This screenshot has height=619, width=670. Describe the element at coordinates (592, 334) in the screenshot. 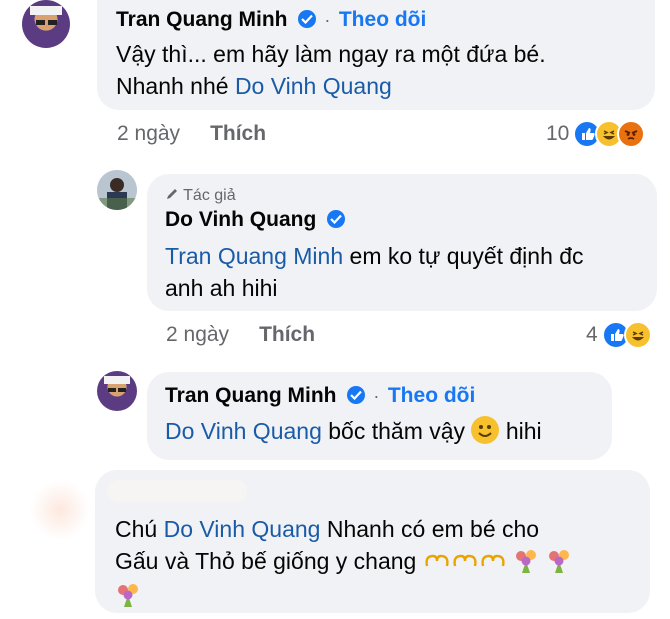

I see `reaction-count: 4` at that location.